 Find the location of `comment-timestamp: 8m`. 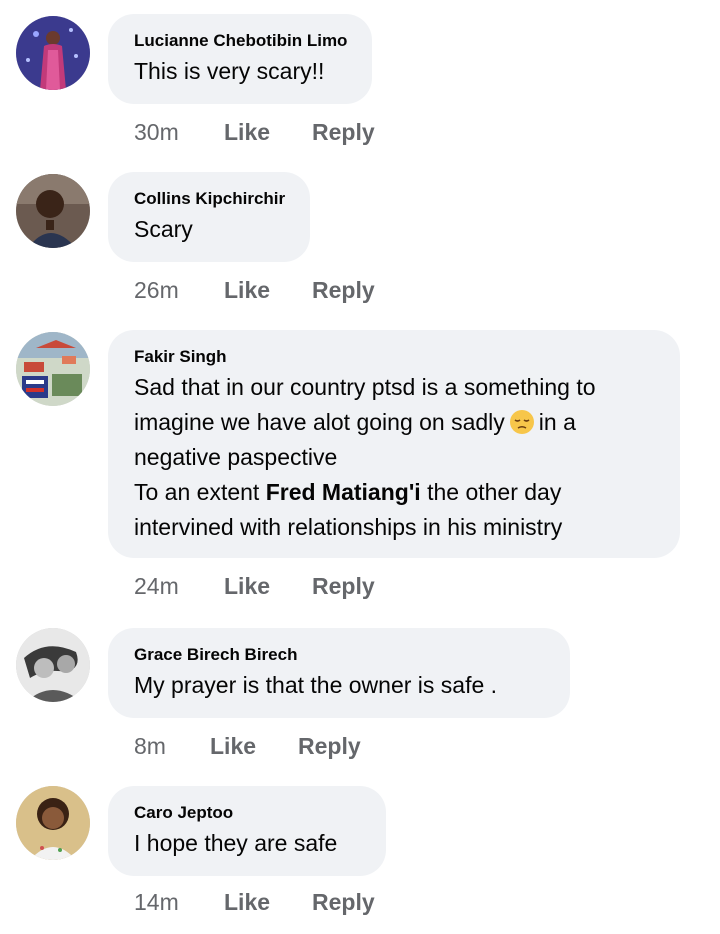

comment-timestamp: 8m is located at coordinates (172, 746).